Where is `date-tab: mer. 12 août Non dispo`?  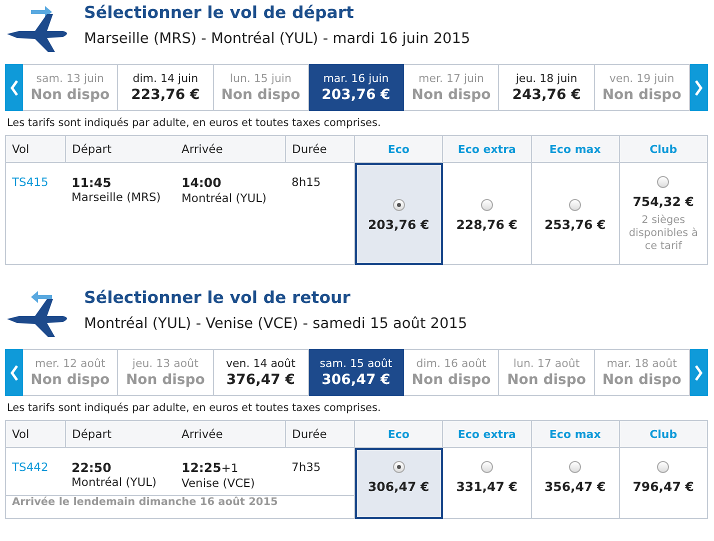 date-tab: mer. 12 août Non dispo is located at coordinates (70, 372).